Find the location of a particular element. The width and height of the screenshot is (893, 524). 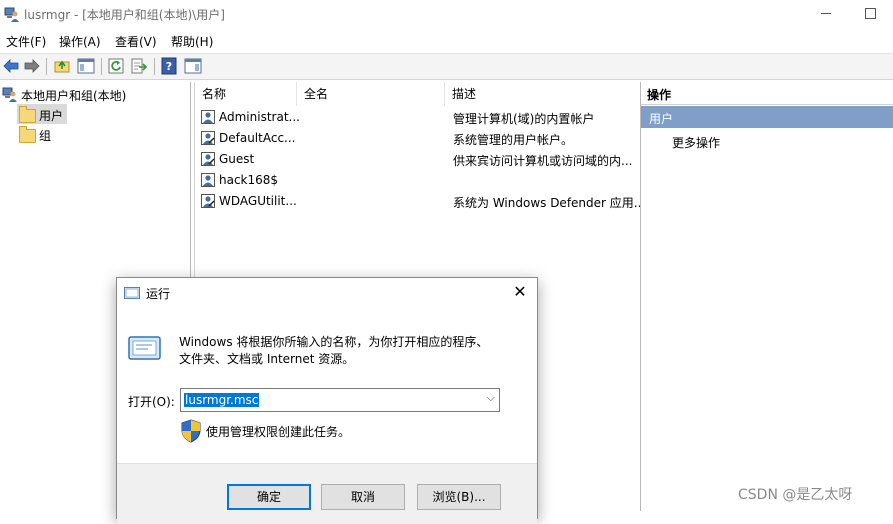

menu-view: 查看(V) is located at coordinates (136, 41).